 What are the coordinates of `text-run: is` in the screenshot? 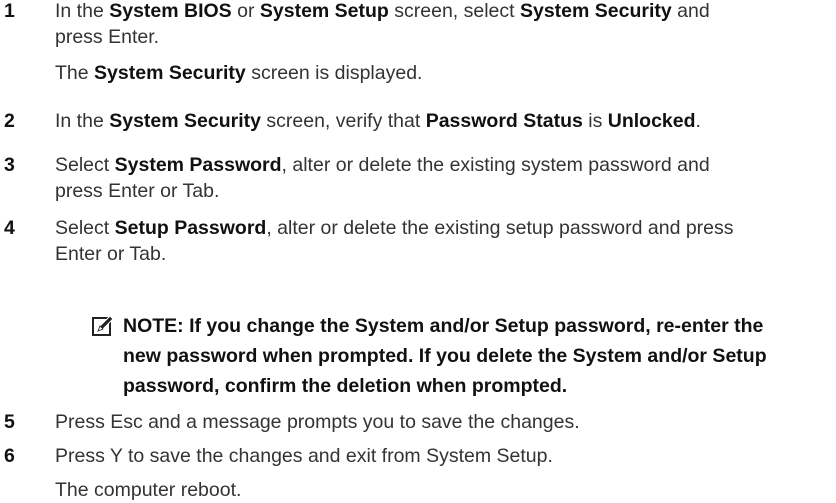 It's located at (595, 121).